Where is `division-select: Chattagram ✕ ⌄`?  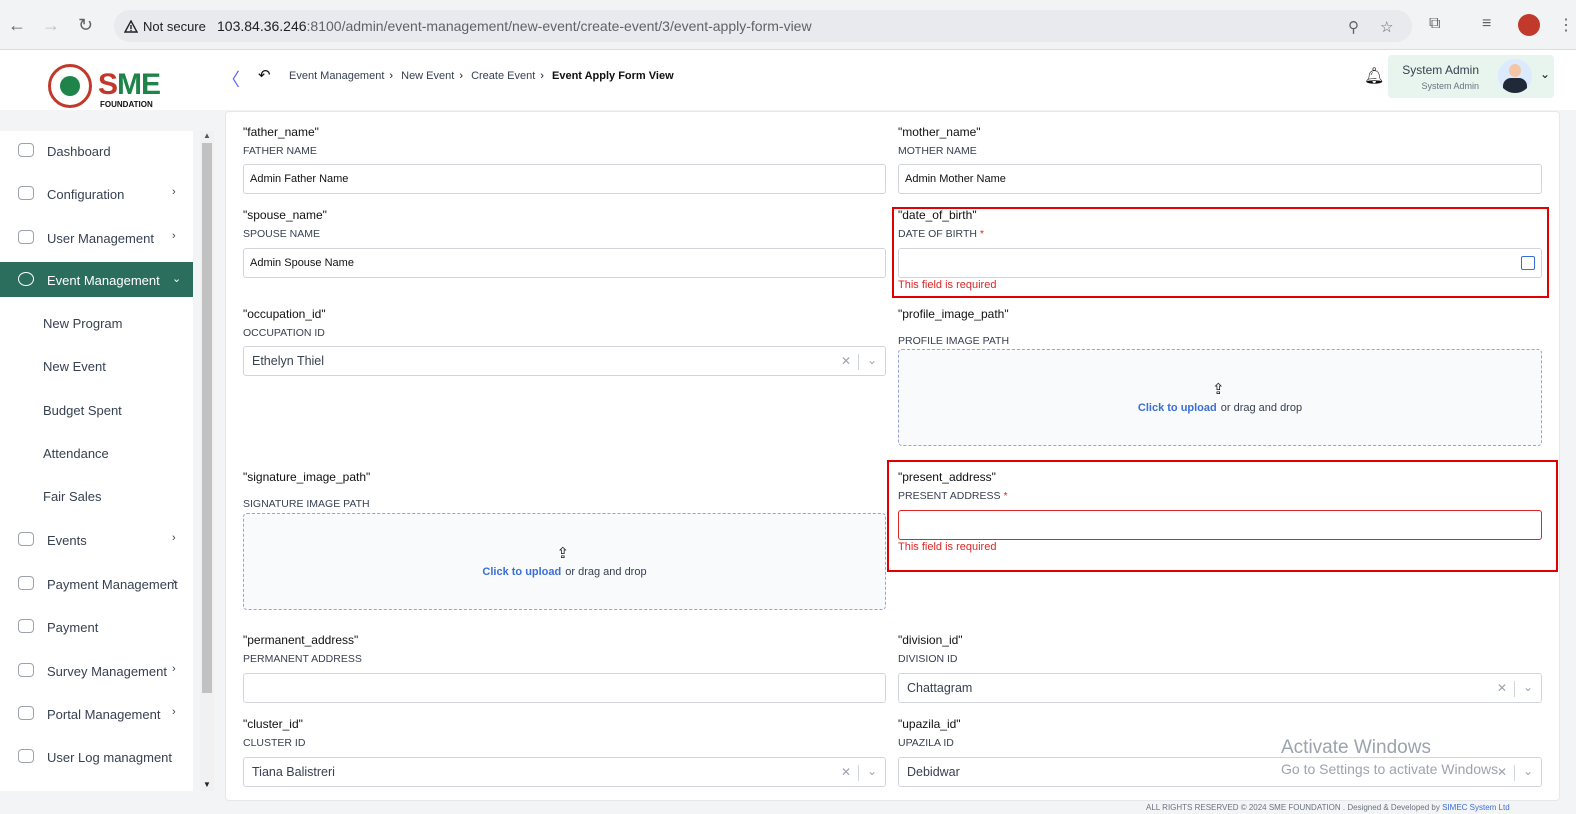 division-select: Chattagram ✕ ⌄ is located at coordinates (1220, 688).